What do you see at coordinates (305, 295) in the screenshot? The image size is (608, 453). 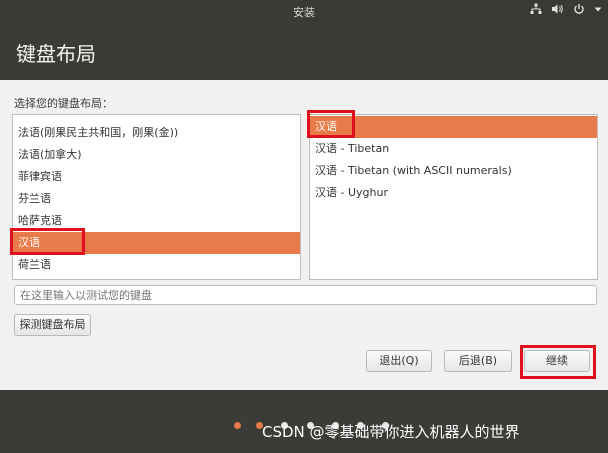 I see `keyboard-test-input` at bounding box center [305, 295].